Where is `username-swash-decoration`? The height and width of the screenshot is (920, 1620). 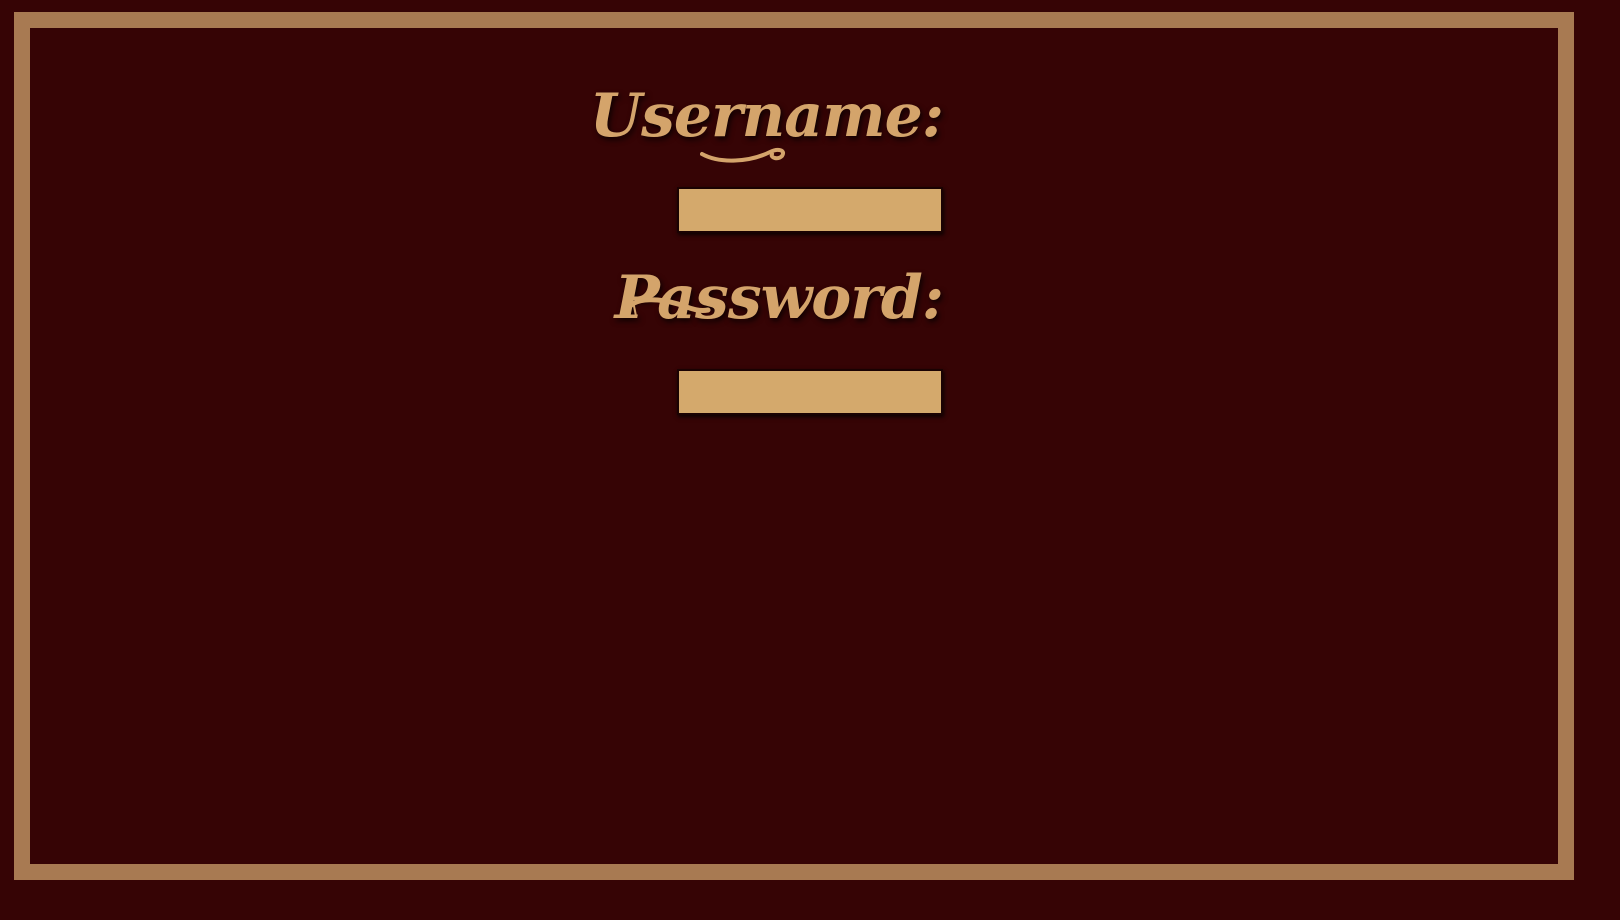
username-swash-decoration is located at coordinates (742, 155).